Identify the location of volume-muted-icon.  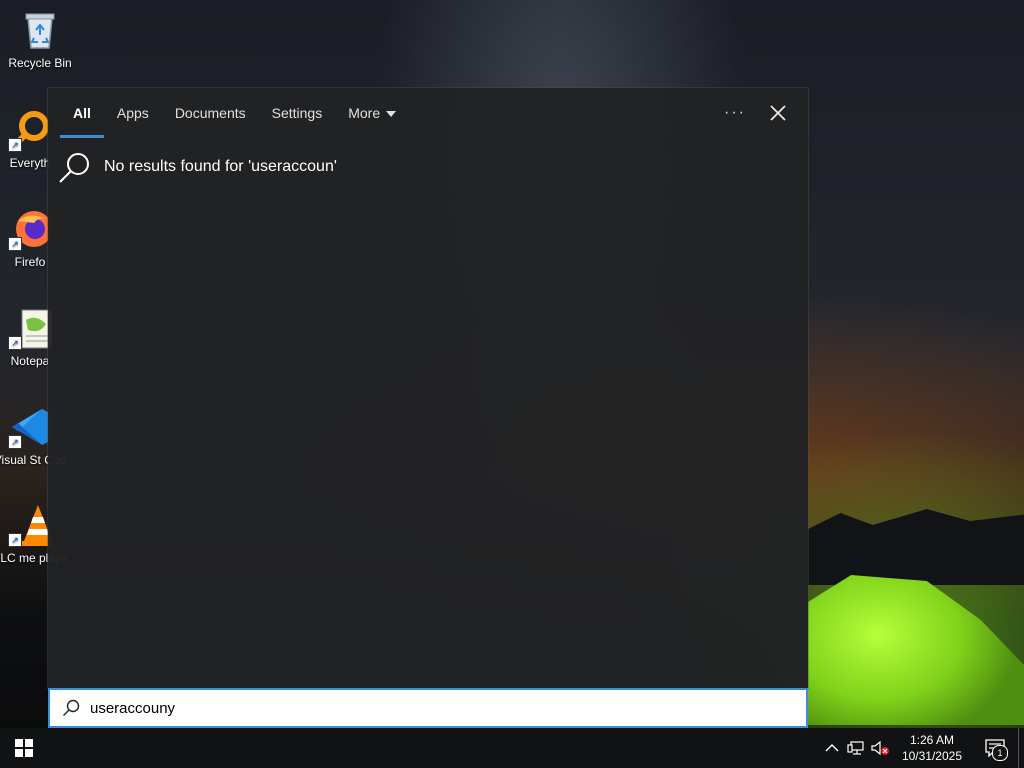
(880, 748).